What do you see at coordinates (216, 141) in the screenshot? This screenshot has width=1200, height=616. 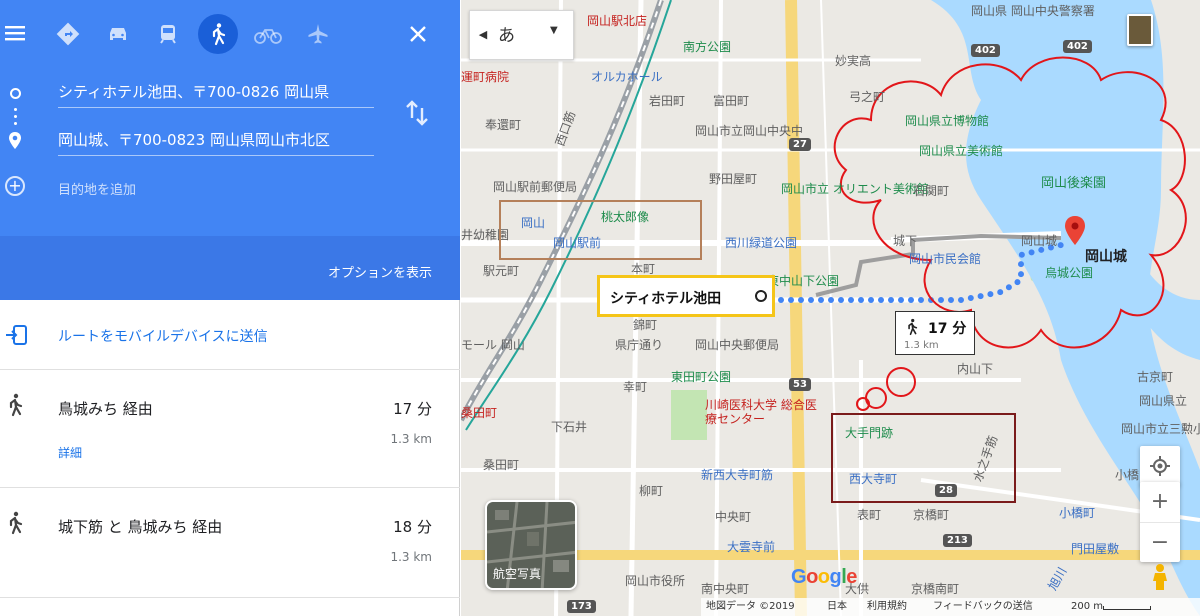 I see `destination-input: 岡山城、〒700-0823 岡山県岡山市北区` at bounding box center [216, 141].